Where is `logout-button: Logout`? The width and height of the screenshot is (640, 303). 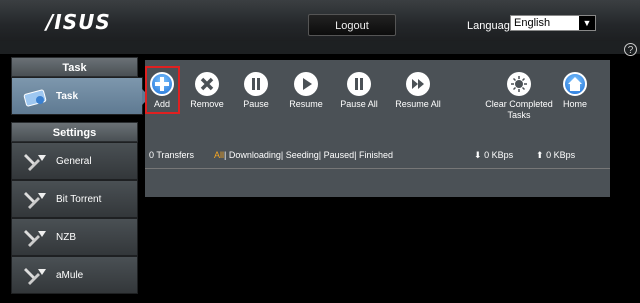
logout-button: Logout is located at coordinates (352, 25).